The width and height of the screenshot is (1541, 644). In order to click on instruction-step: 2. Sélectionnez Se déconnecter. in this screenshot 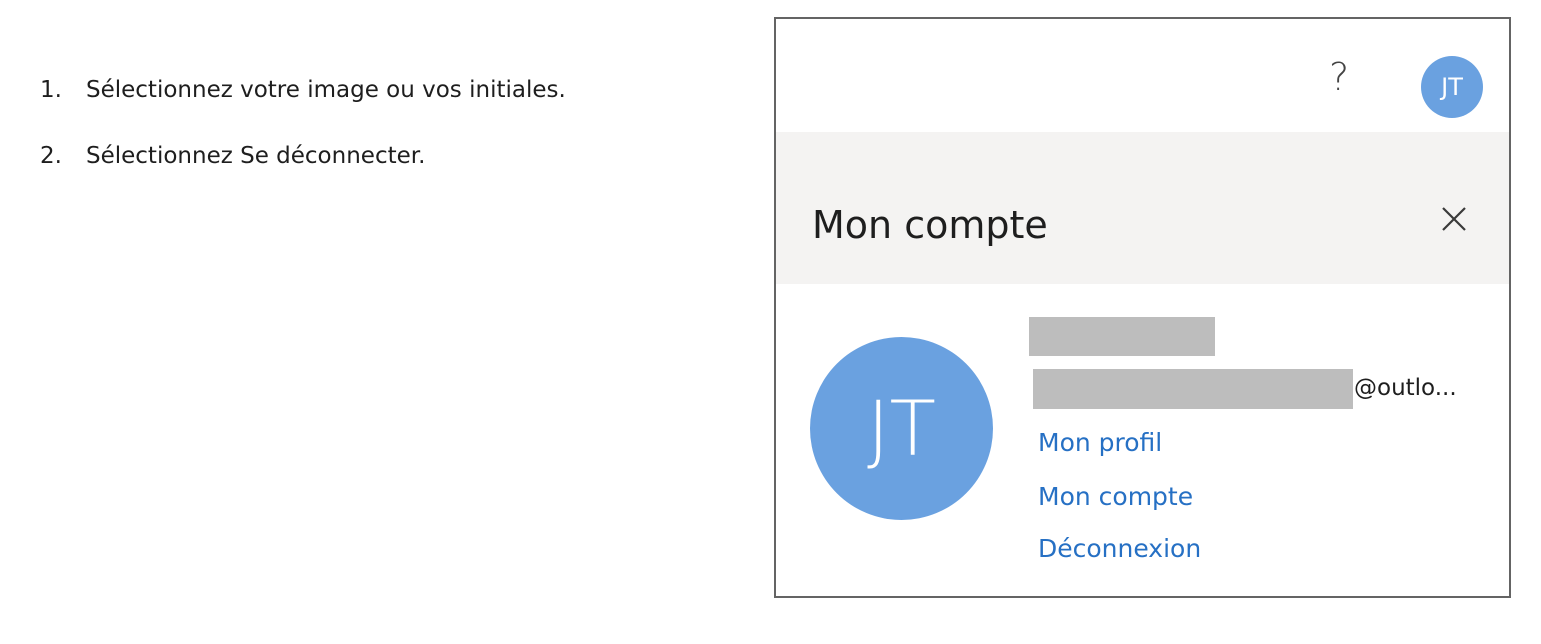, I will do `click(303, 156)`.